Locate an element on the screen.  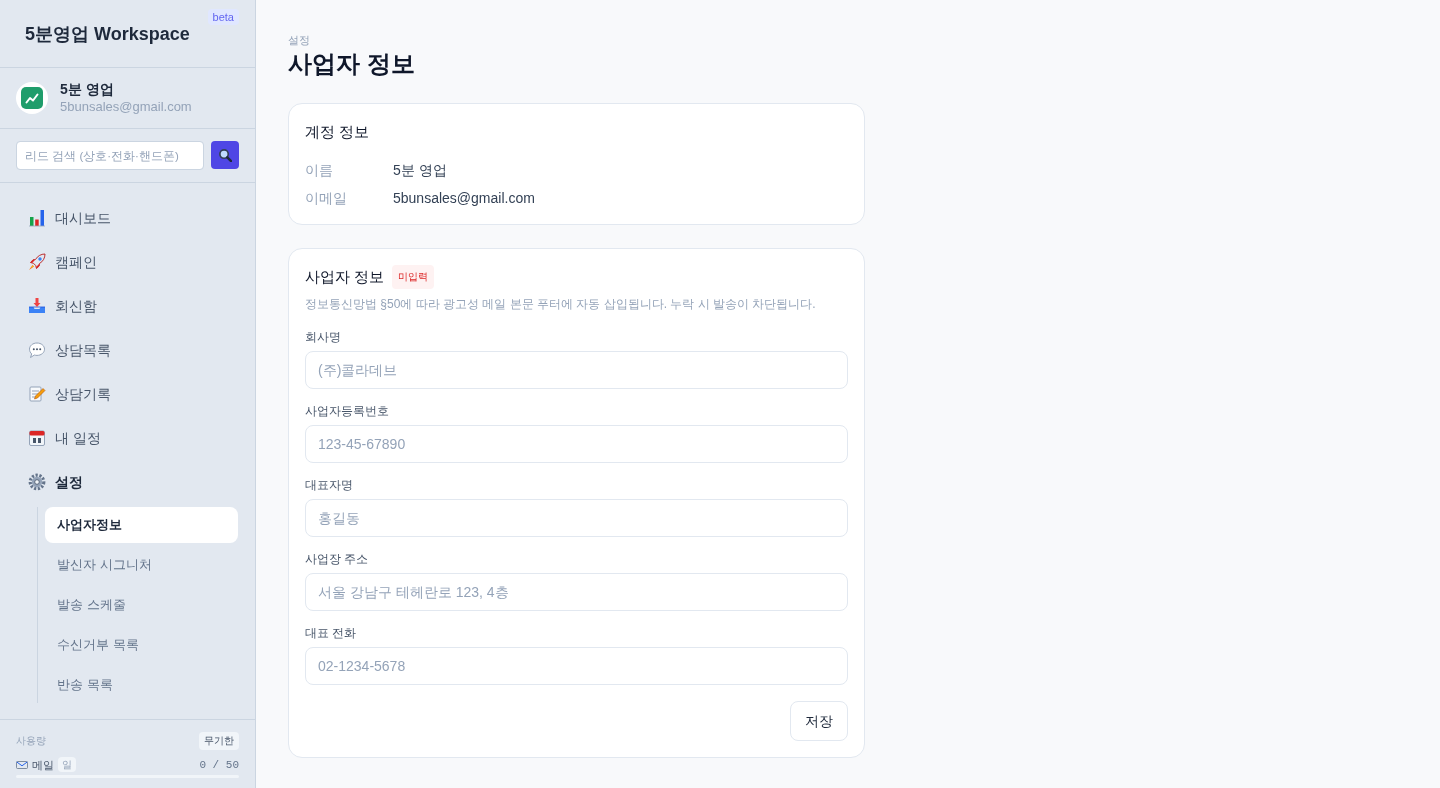
envelope-icon is located at coordinates (22, 764).